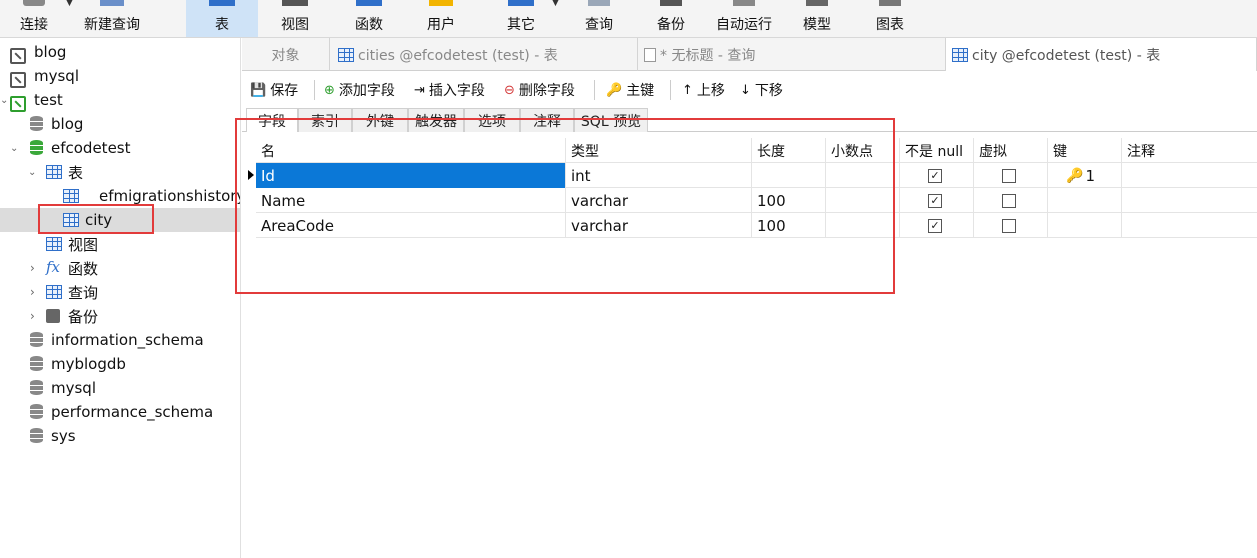 The height and width of the screenshot is (558, 1257). What do you see at coordinates (792, 54) in the screenshot?
I see `tab-untitled-query: * 无标题 - 查询` at bounding box center [792, 54].